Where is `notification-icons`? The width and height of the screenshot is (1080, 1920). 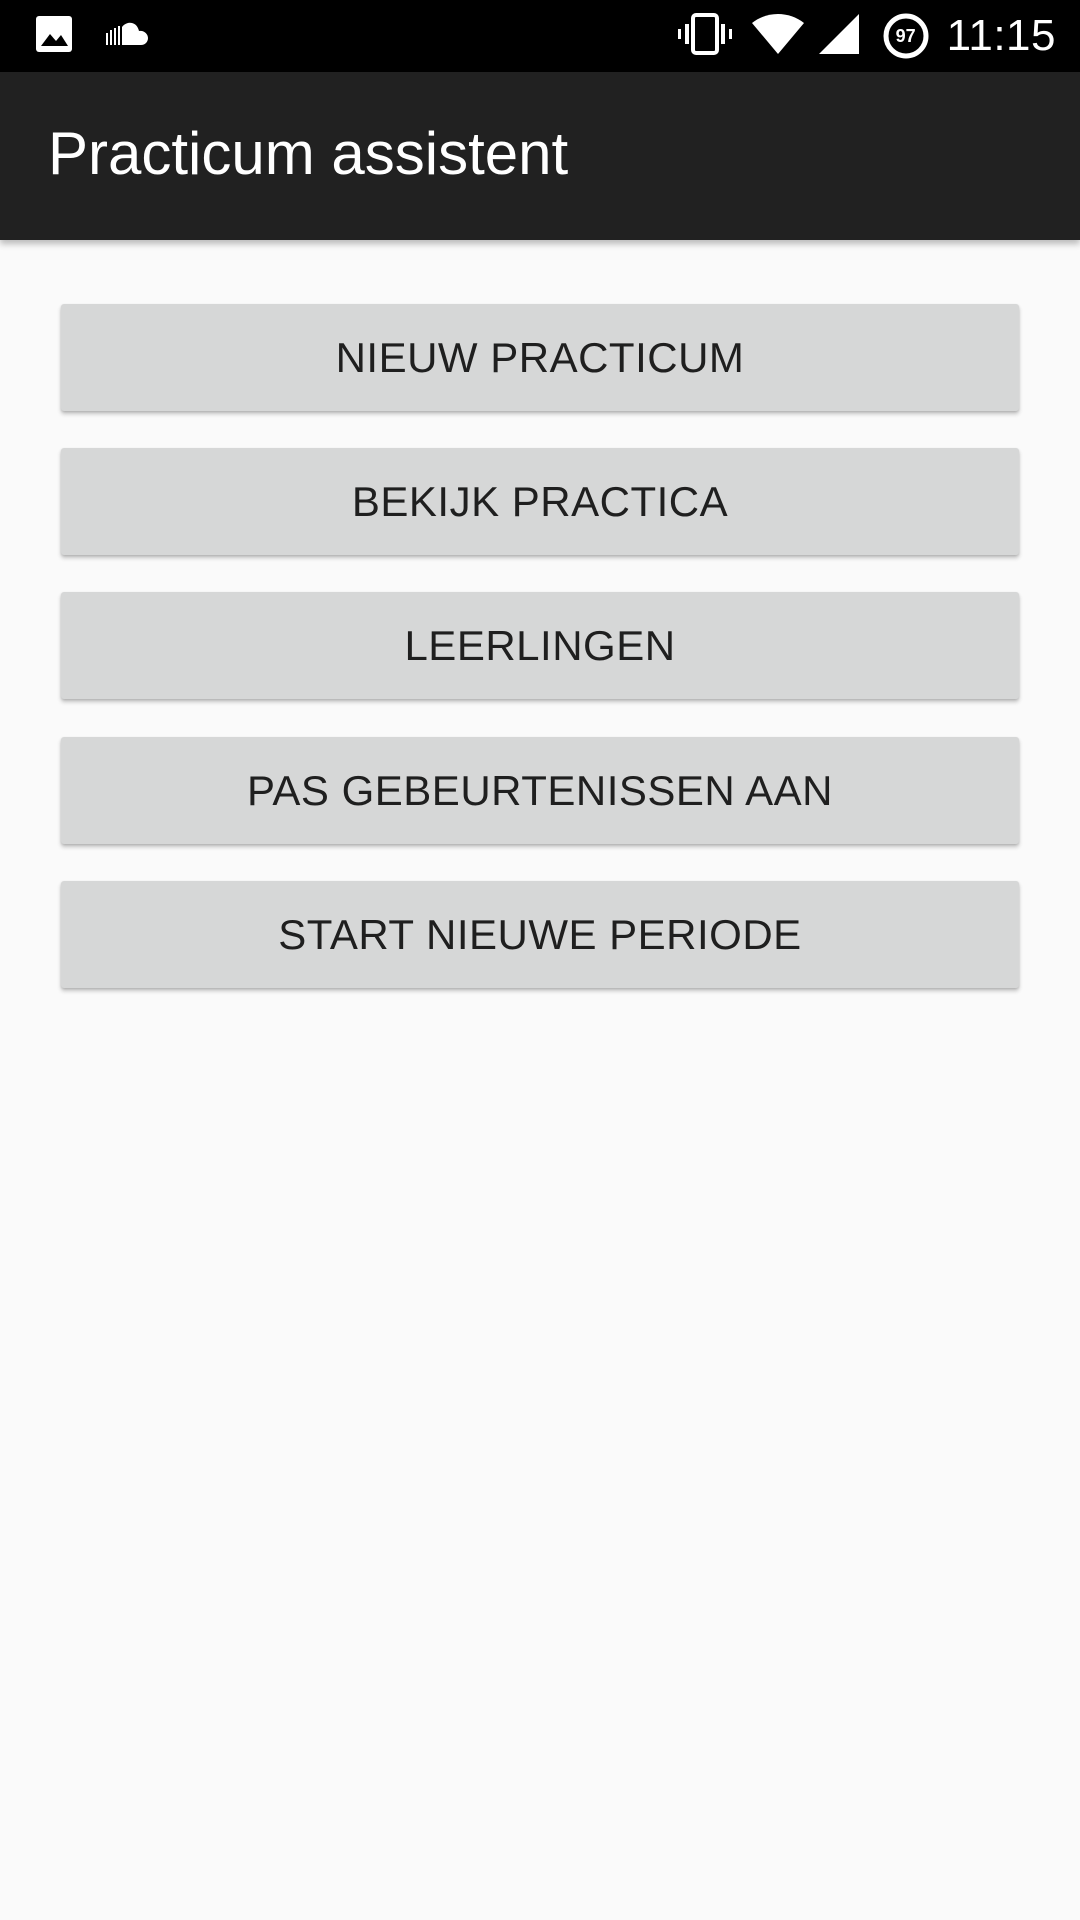 notification-icons is located at coordinates (92, 36).